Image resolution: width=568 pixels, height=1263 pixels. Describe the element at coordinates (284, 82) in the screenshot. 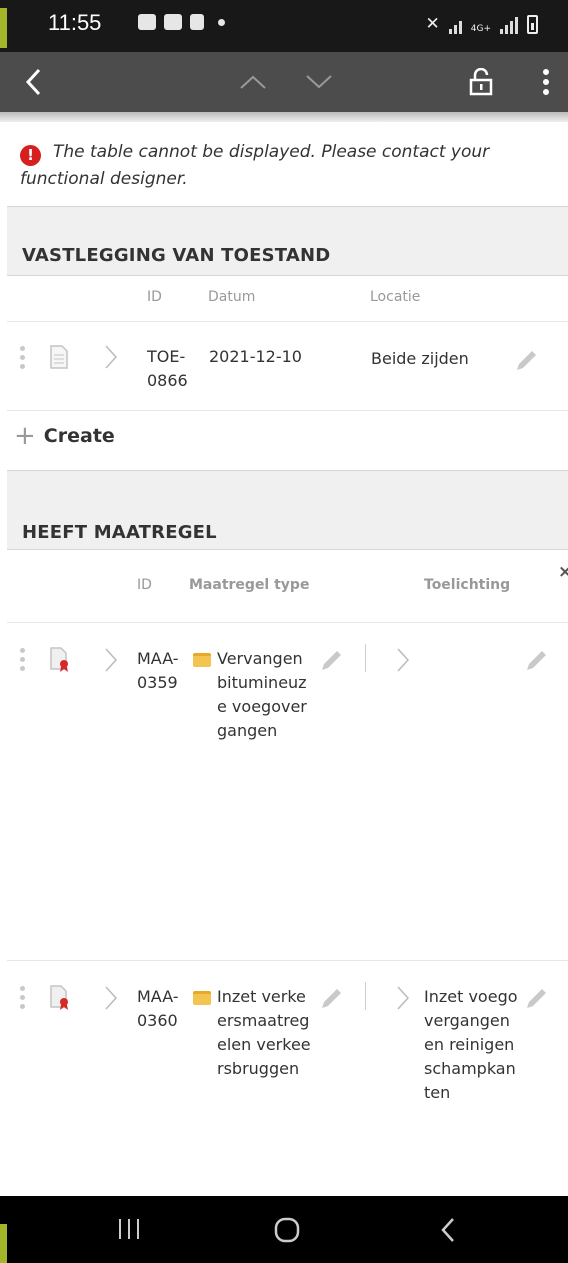

I see `app-toolbar` at that location.